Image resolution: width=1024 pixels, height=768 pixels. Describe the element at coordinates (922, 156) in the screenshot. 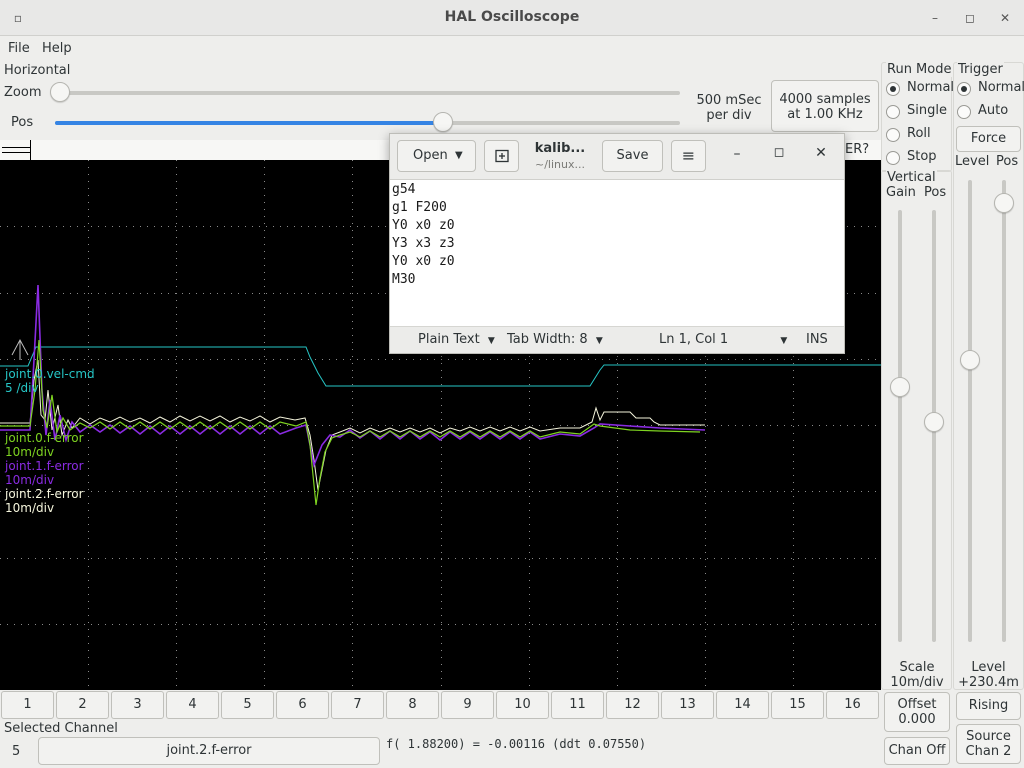

I see `run-mode-option-label: Stop` at that location.